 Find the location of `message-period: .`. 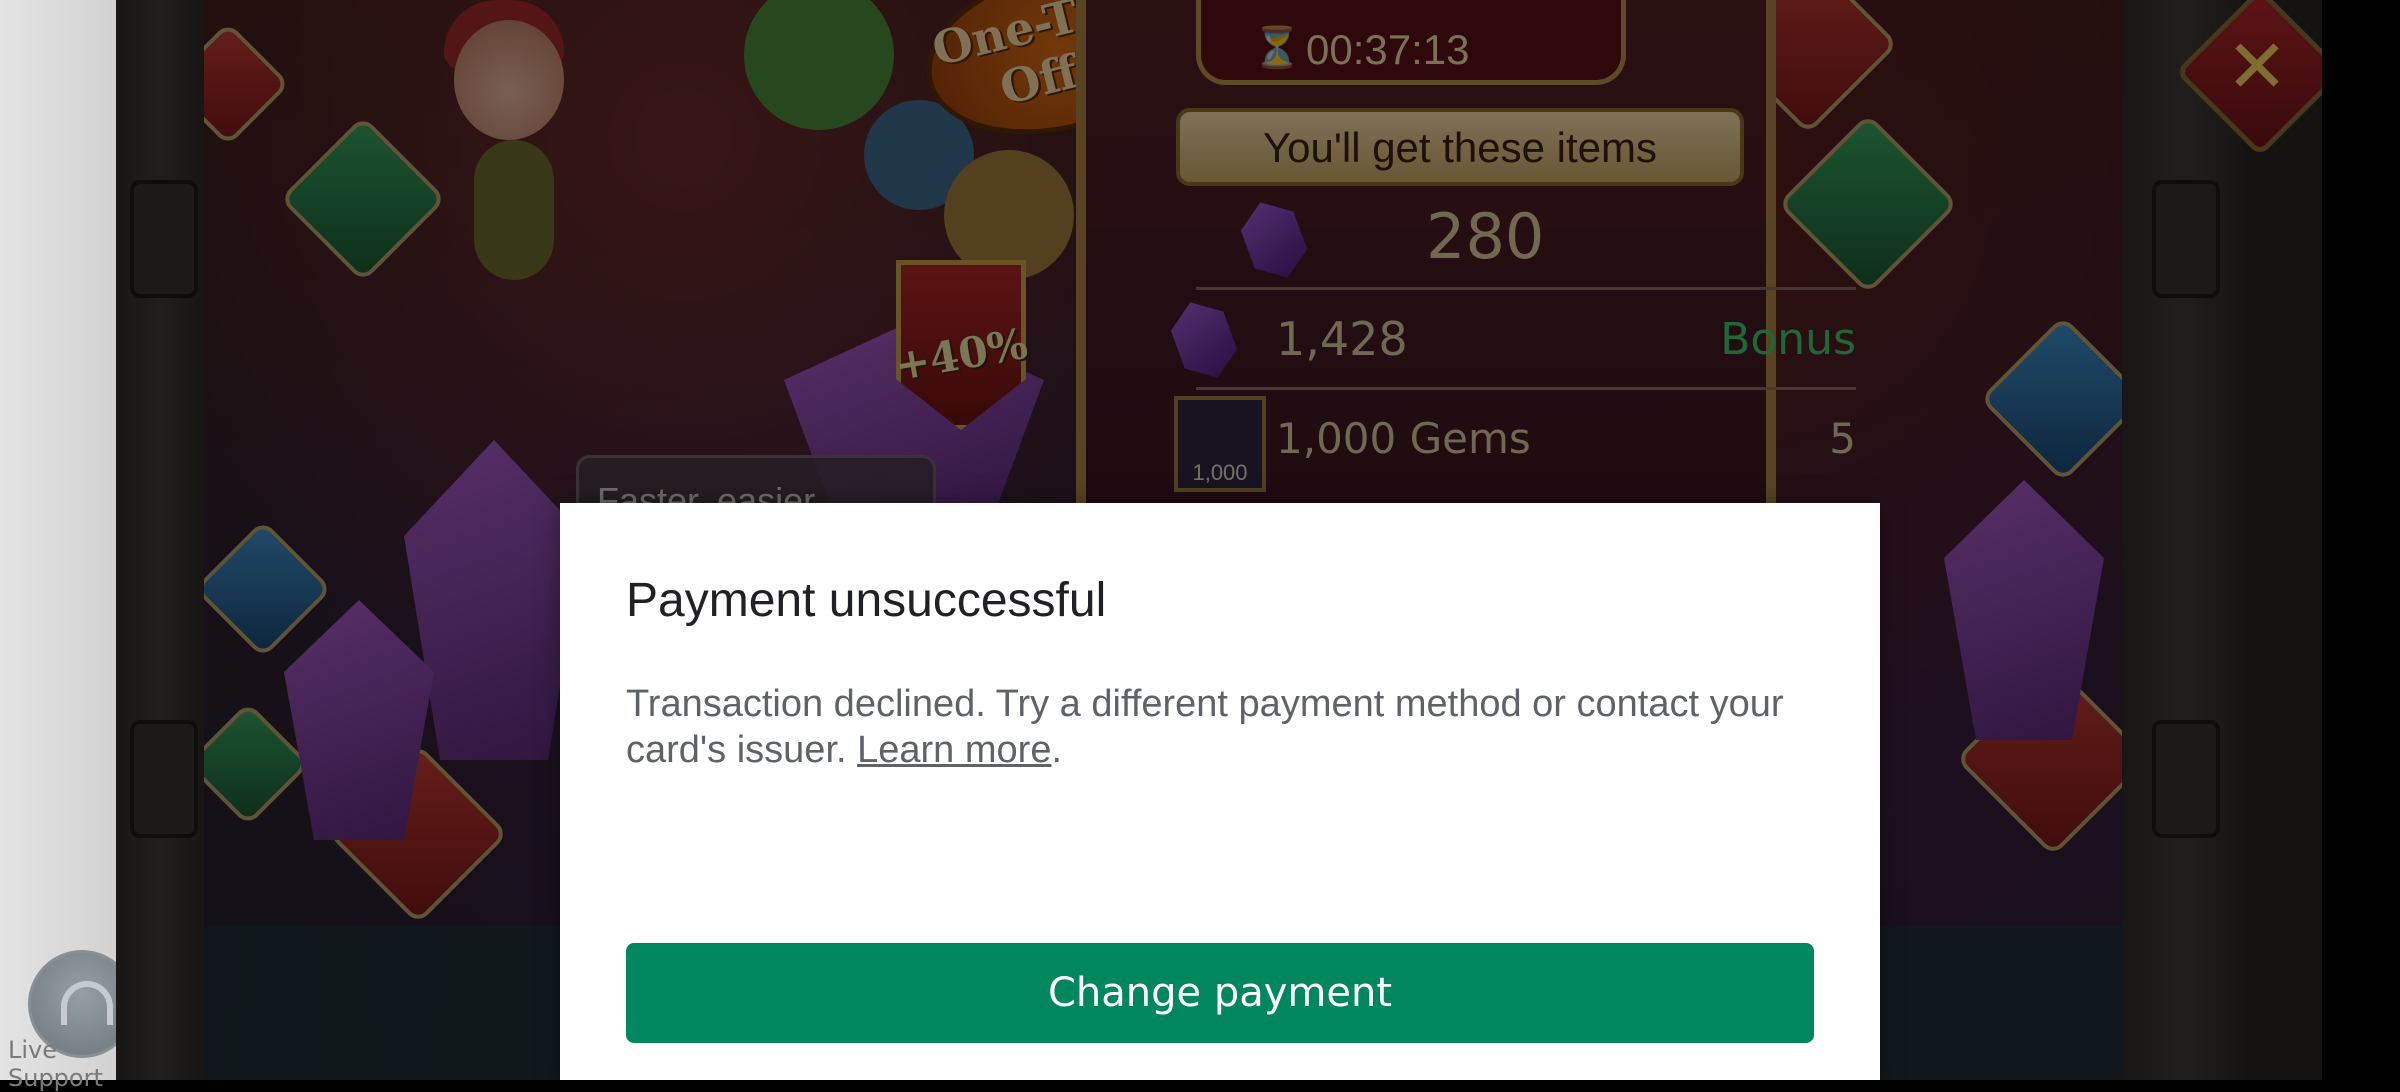

message-period: . is located at coordinates (1057, 750).